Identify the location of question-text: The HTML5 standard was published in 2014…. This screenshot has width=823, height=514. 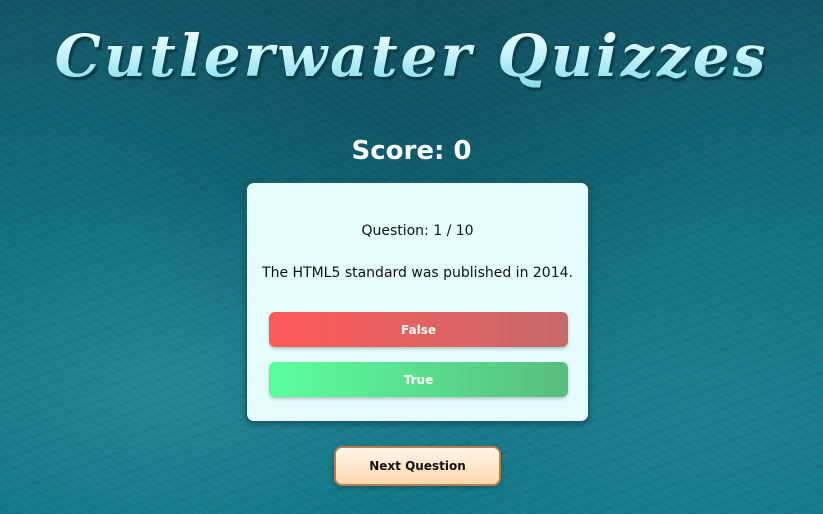
(417, 273).